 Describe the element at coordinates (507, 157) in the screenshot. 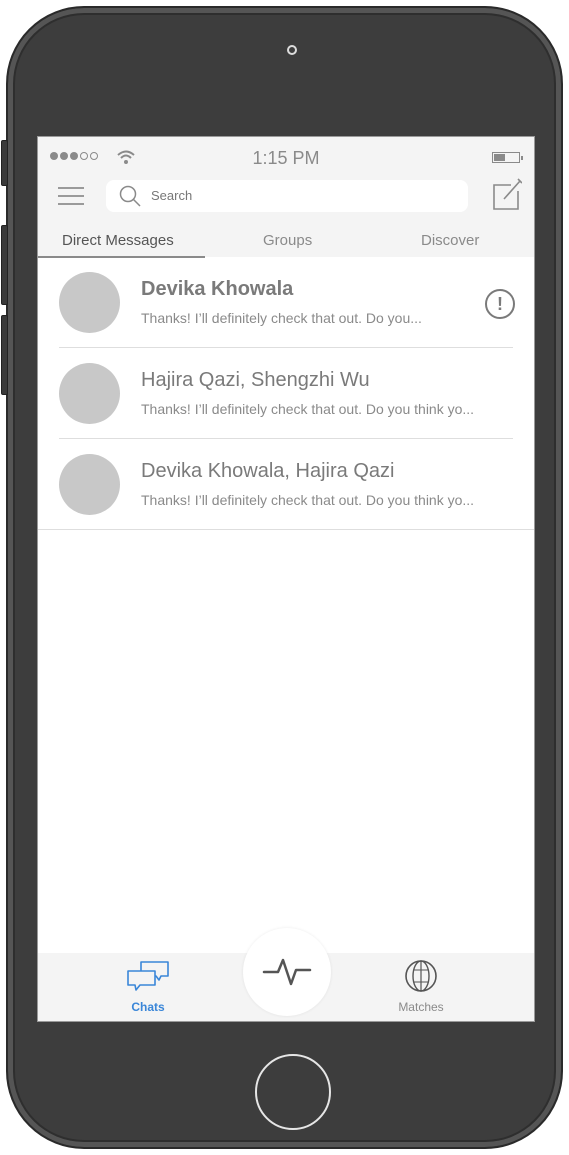

I see `battery-icon` at that location.